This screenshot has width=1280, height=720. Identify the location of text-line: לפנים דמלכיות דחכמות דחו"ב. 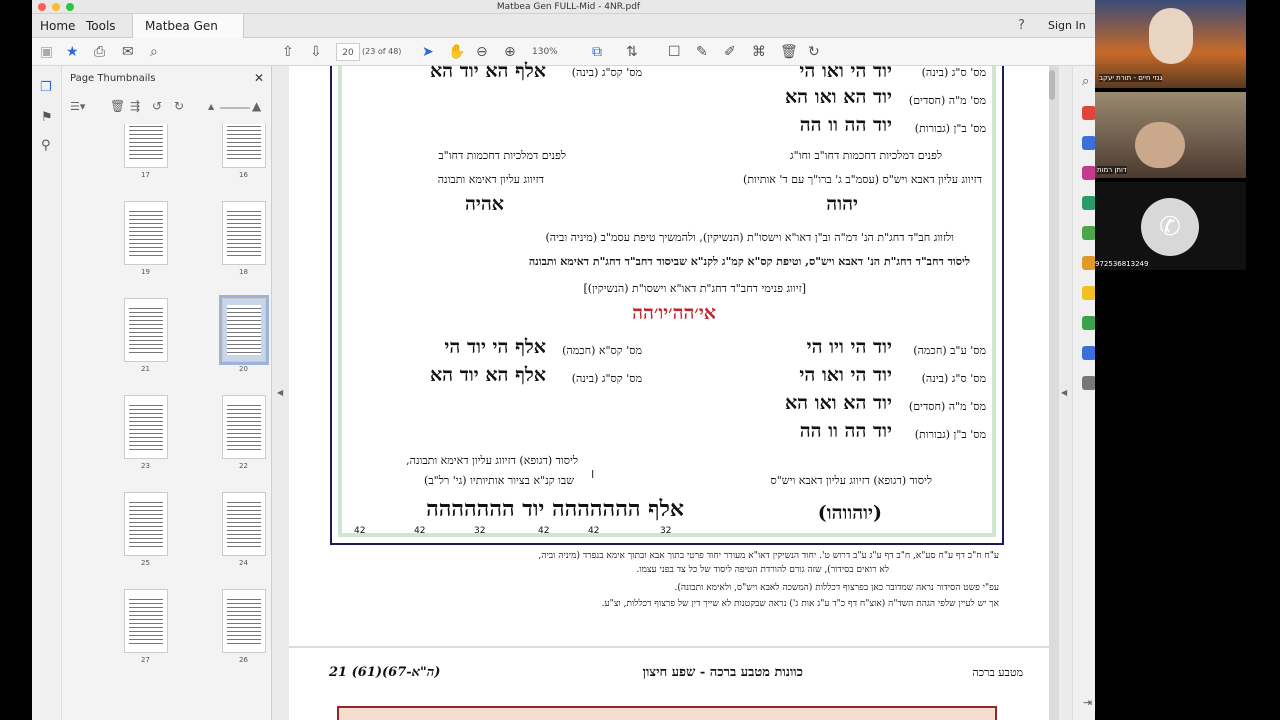
(502, 155).